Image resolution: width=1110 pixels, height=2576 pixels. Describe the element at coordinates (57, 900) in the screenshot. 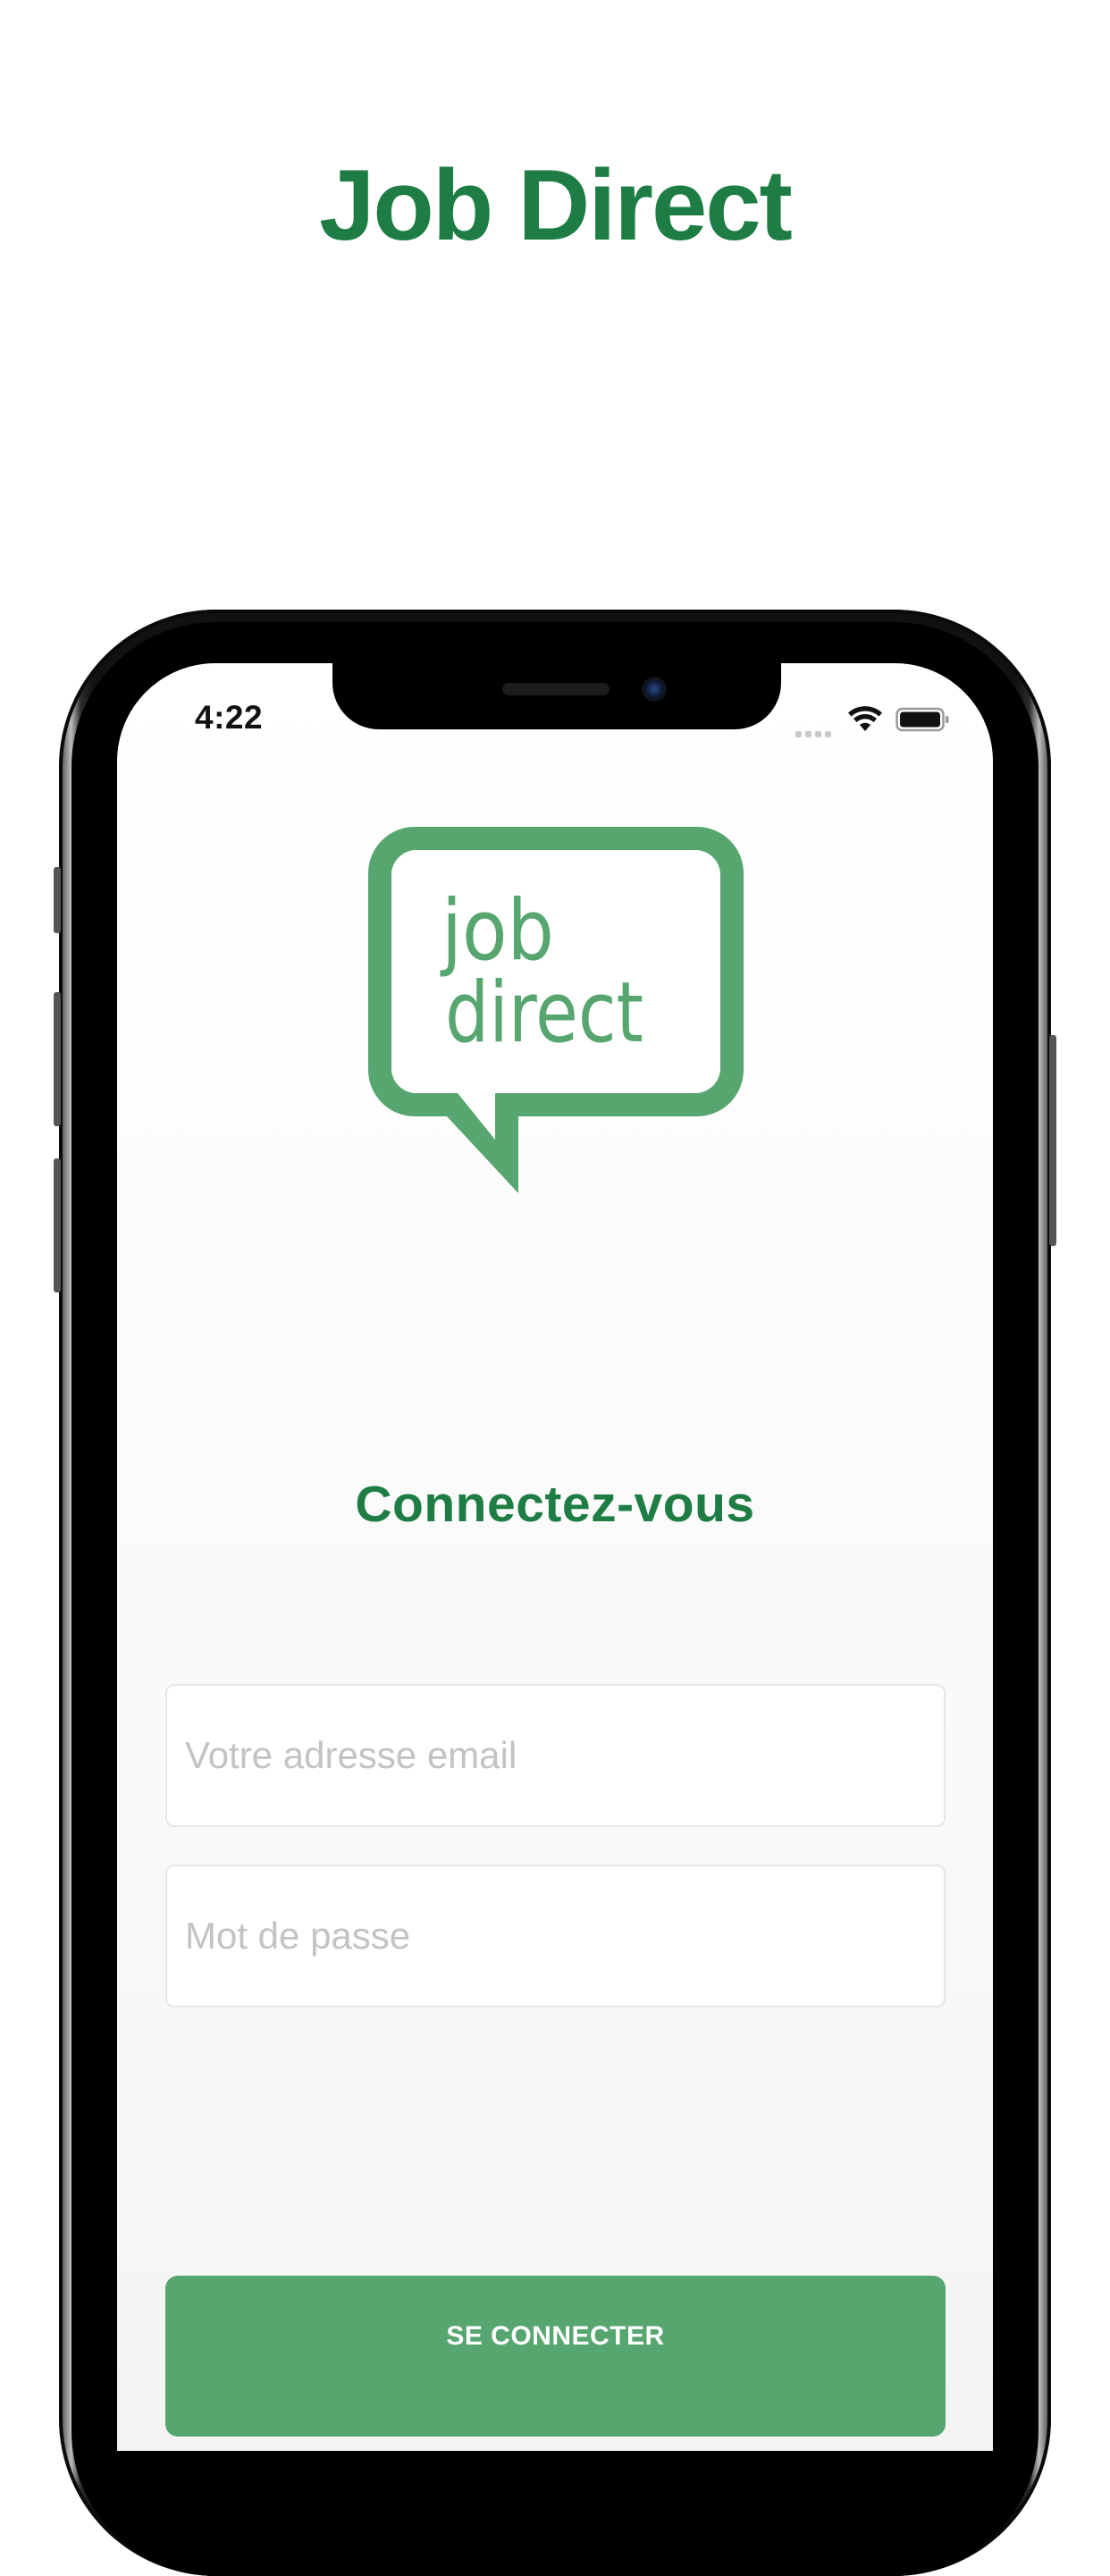

I see `mute-switch` at that location.